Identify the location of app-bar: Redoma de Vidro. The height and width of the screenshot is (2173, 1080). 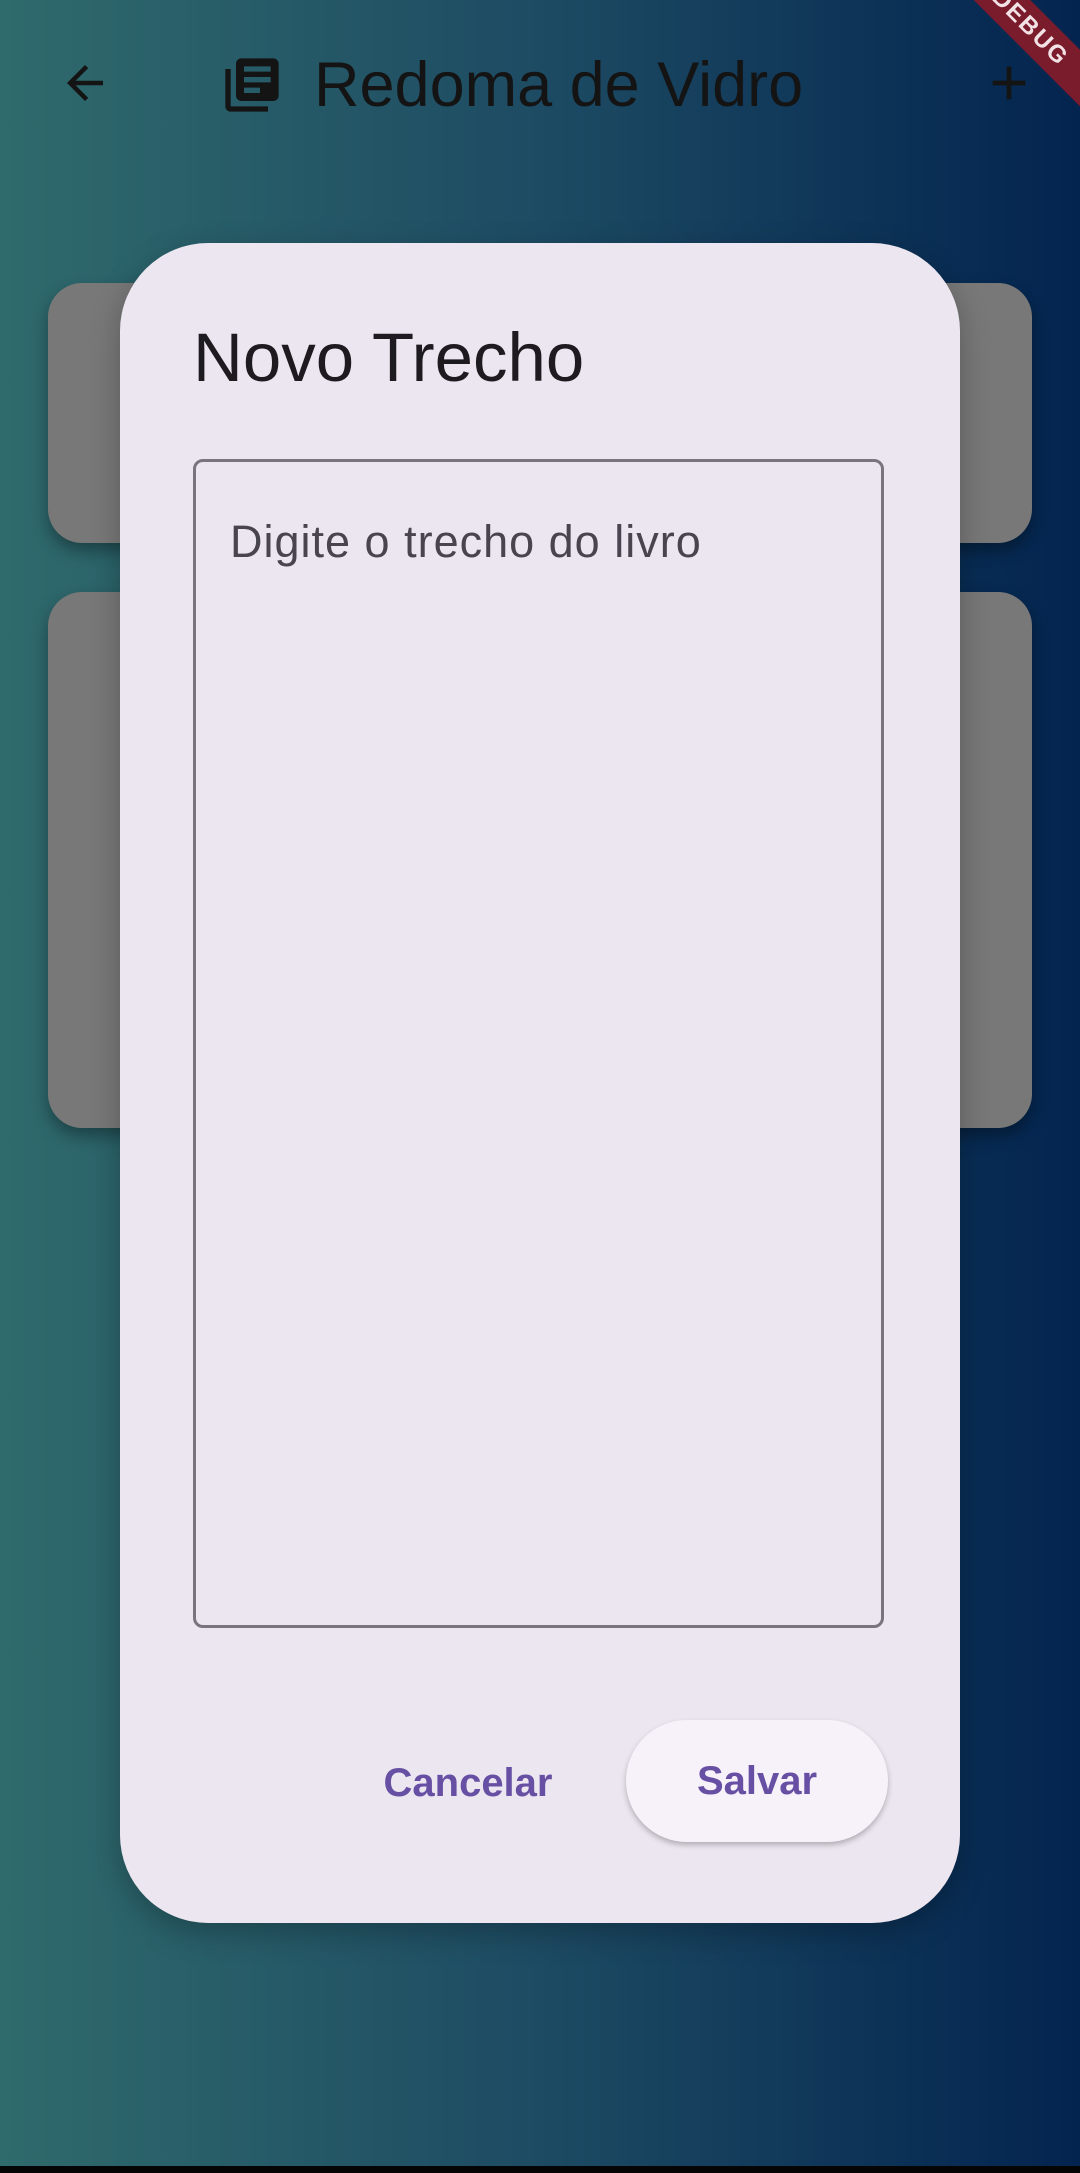
(540, 82).